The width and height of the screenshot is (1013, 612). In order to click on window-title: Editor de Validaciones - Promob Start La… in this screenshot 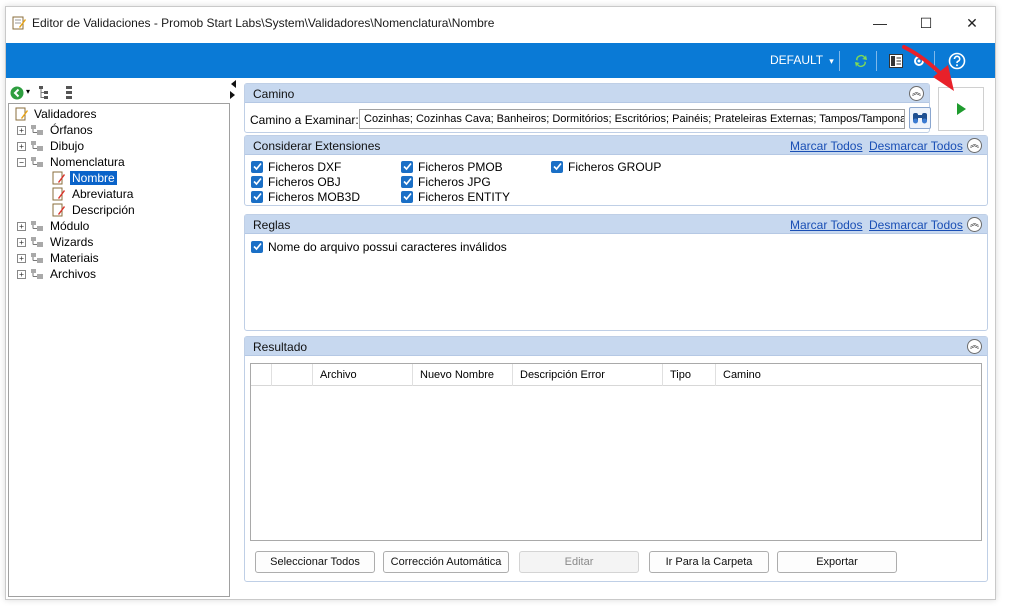, I will do `click(263, 23)`.